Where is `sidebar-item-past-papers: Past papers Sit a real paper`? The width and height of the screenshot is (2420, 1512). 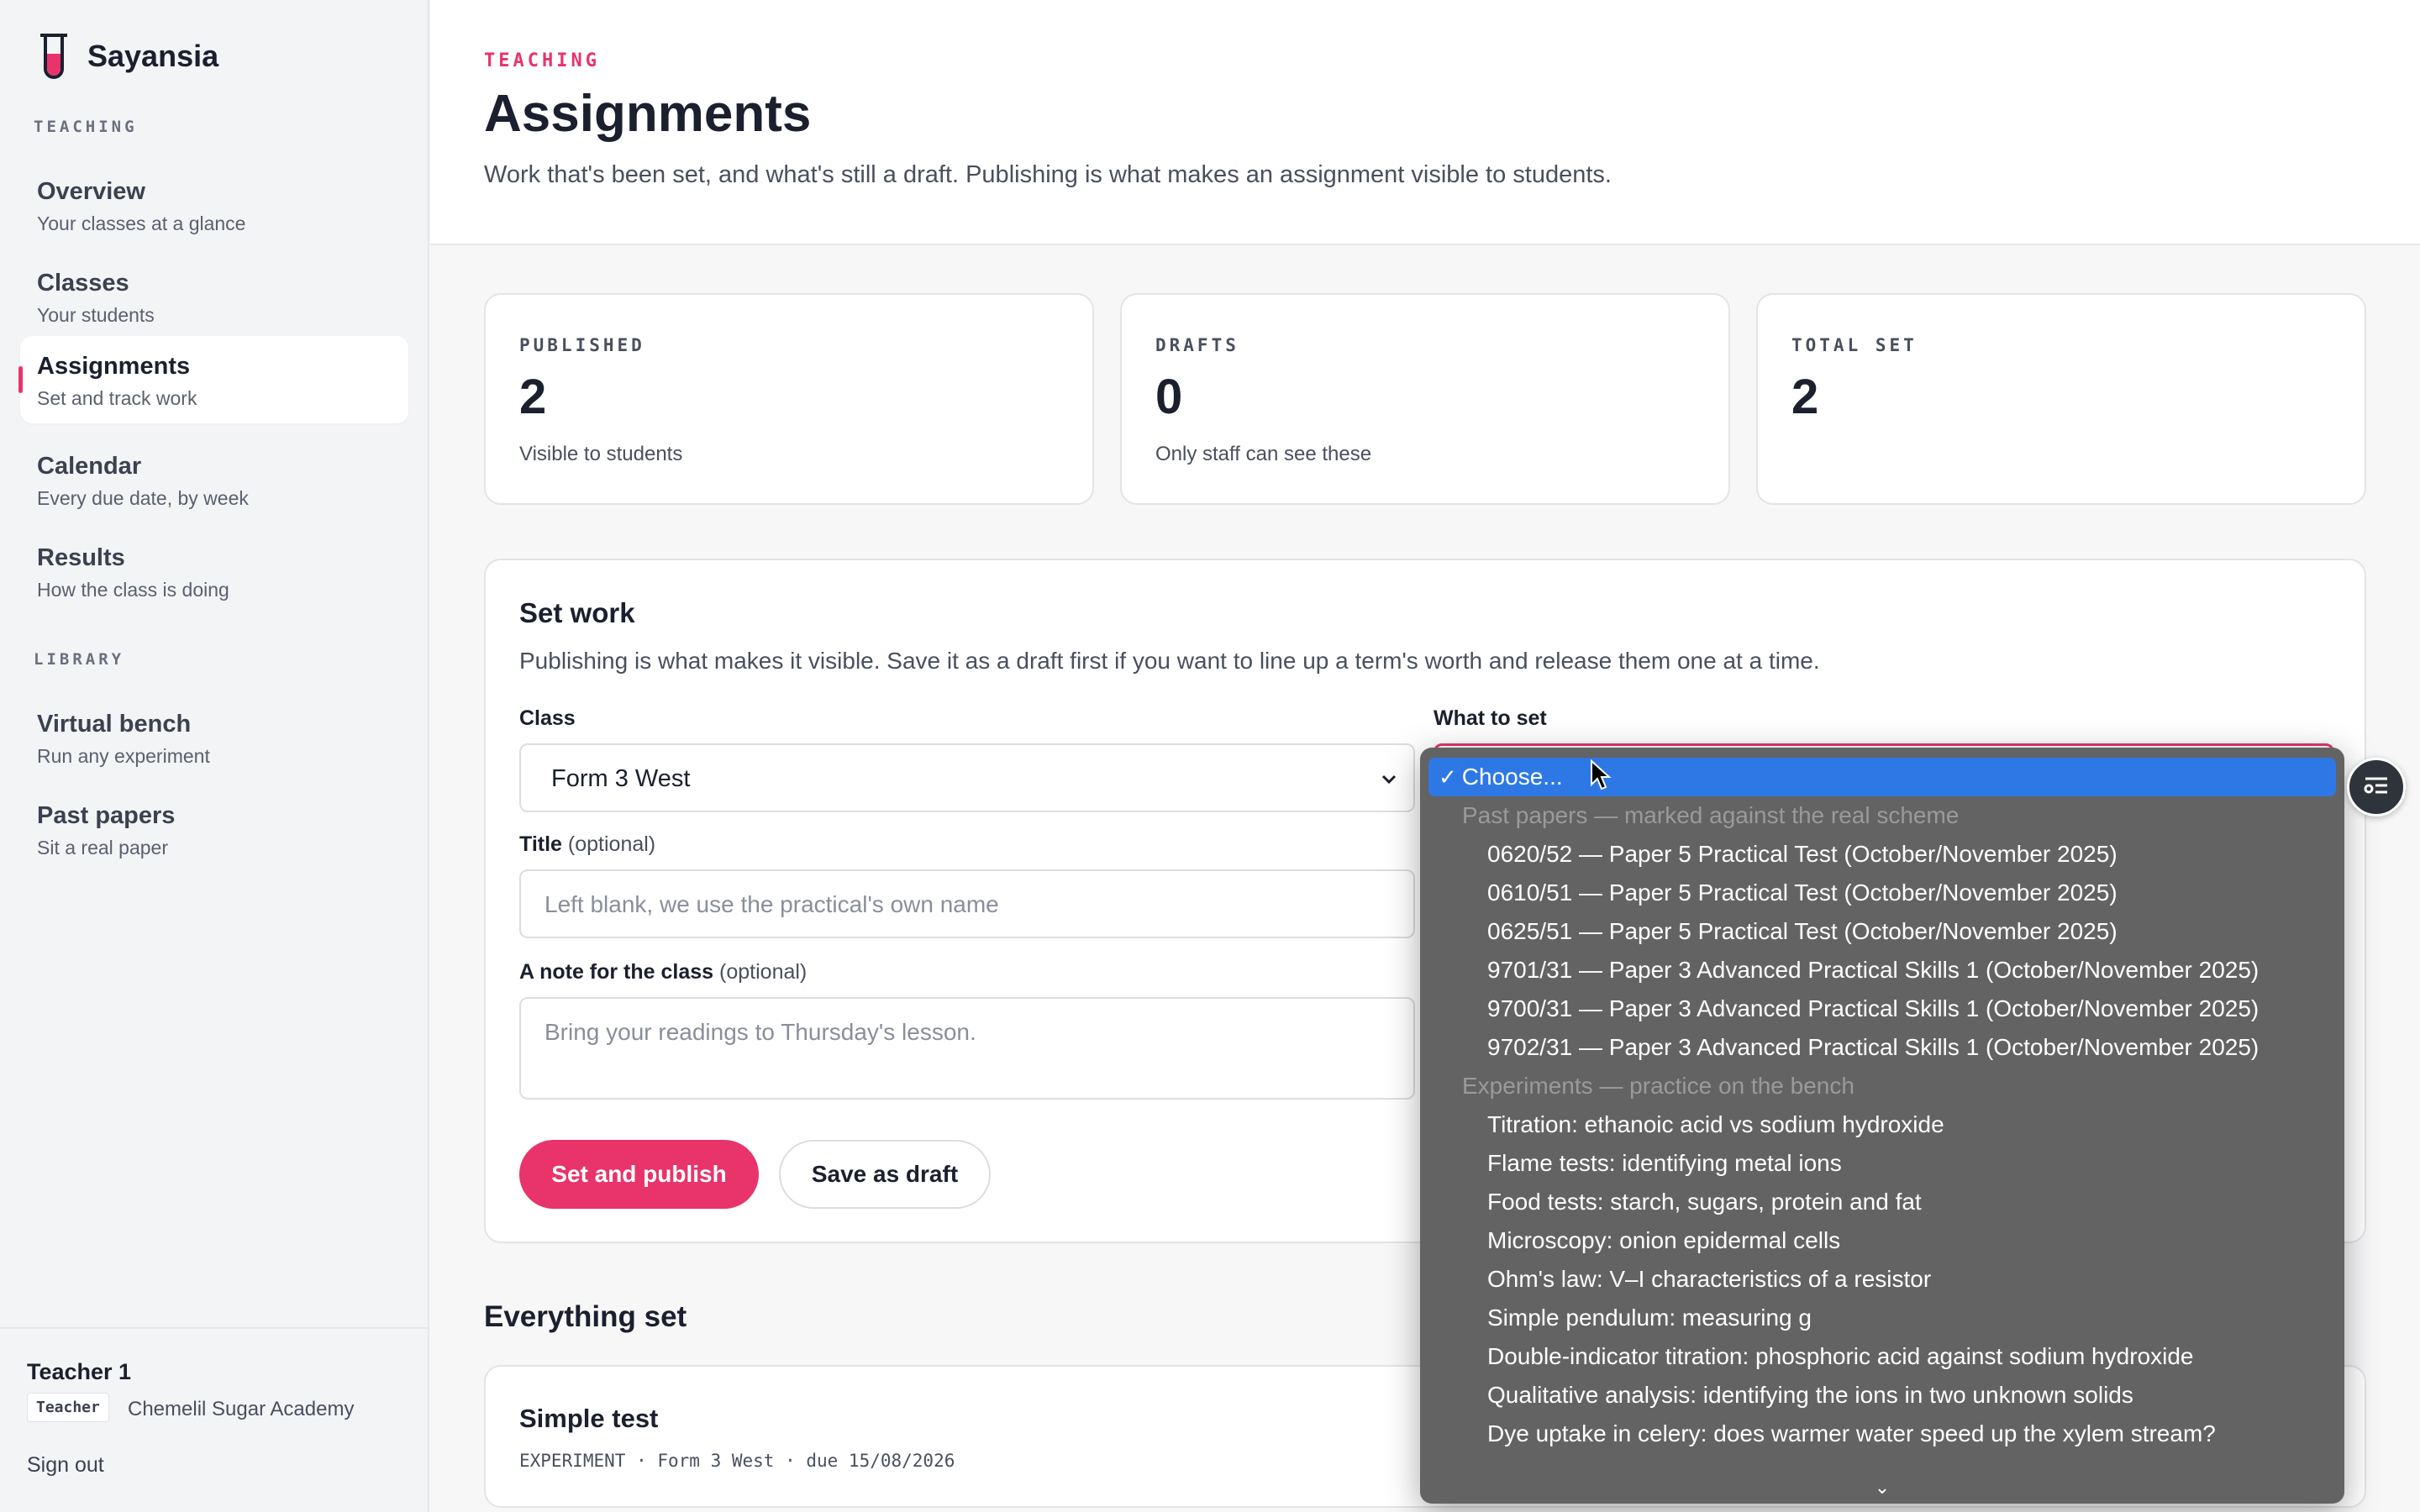 sidebar-item-past-papers: Past papers Sit a real paper is located at coordinates (214, 829).